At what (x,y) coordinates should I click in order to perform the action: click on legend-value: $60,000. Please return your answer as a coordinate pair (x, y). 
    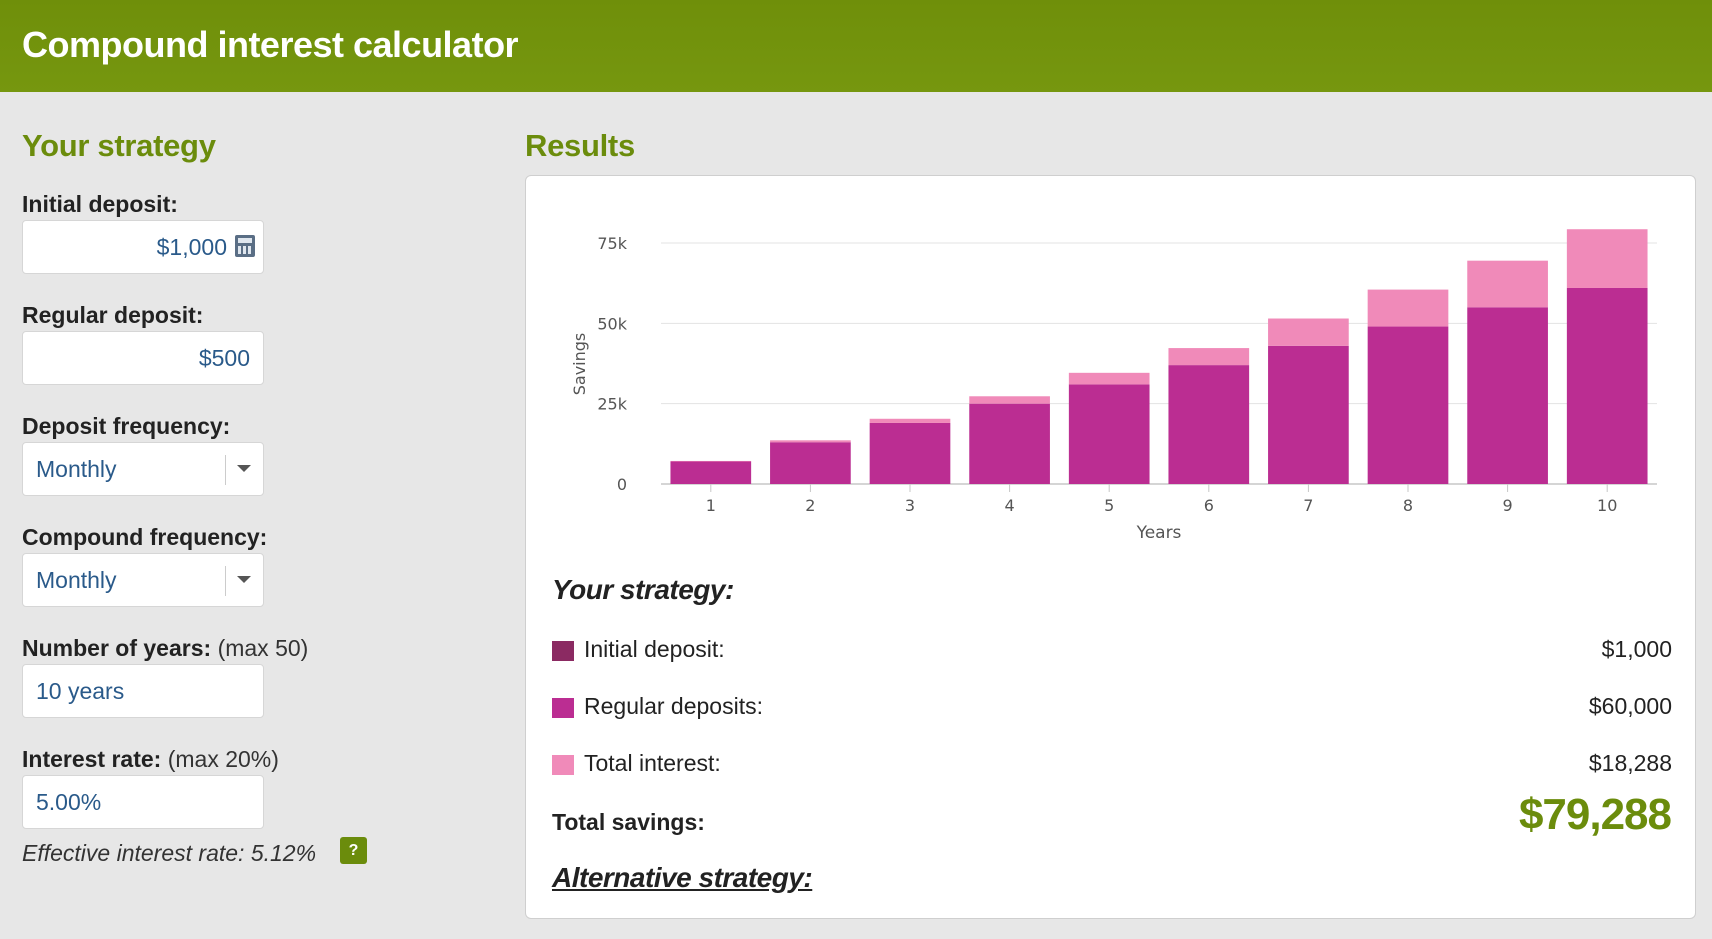
    Looking at the image, I should click on (1630, 706).